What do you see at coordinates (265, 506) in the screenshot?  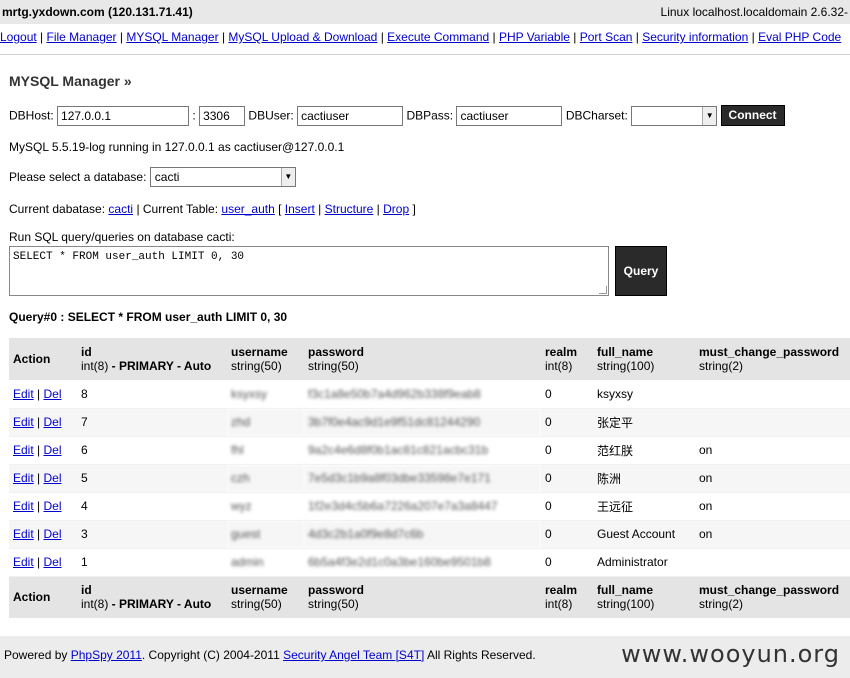 I see `cell-username: wyz` at bounding box center [265, 506].